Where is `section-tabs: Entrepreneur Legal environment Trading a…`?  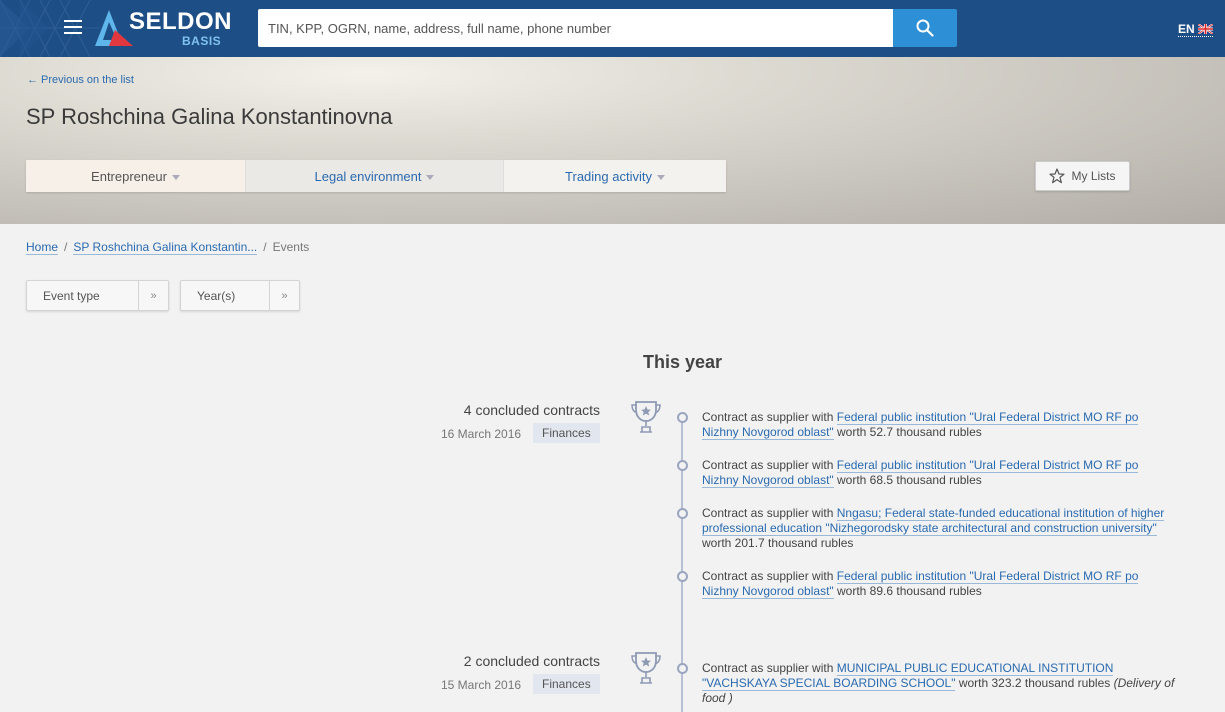 section-tabs: Entrepreneur Legal environment Trading a… is located at coordinates (376, 176).